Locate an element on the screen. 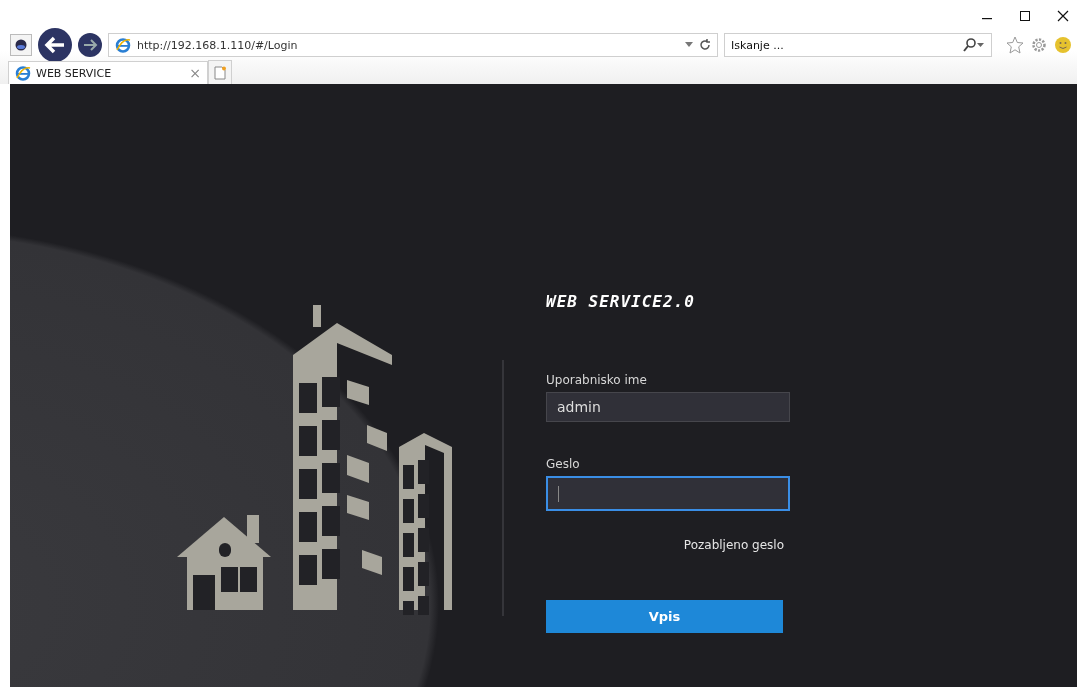 This screenshot has width=1077, height=687. refresh-icon is located at coordinates (705, 45).